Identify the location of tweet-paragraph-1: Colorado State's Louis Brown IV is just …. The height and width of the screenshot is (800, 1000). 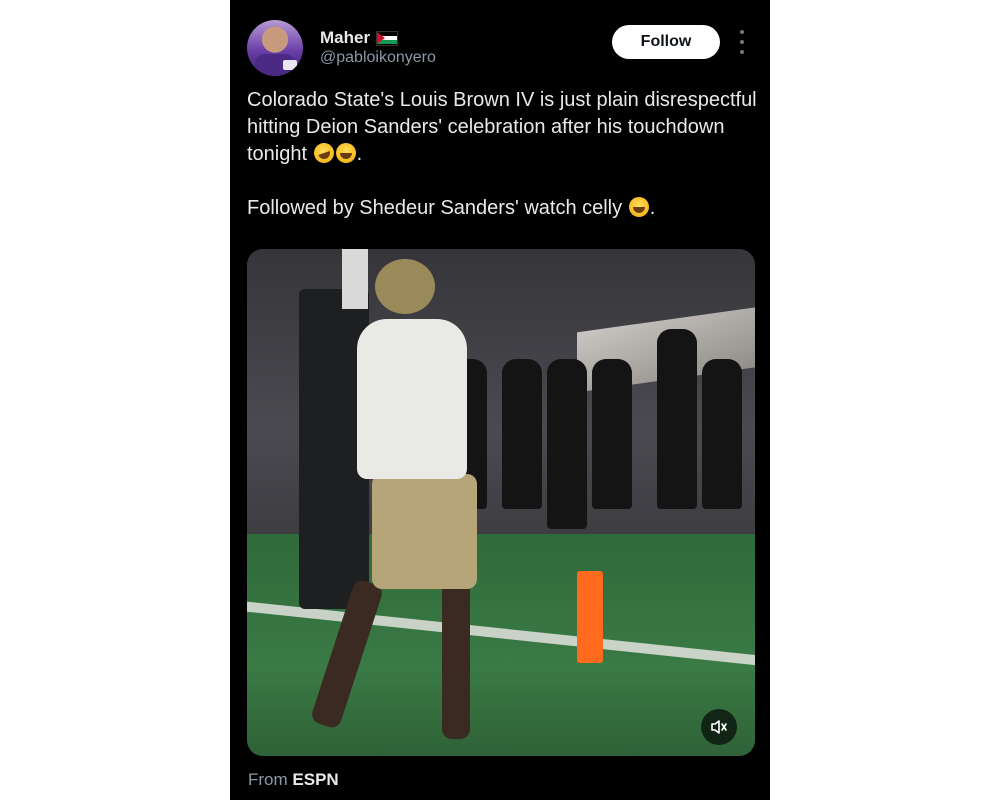
(502, 127).